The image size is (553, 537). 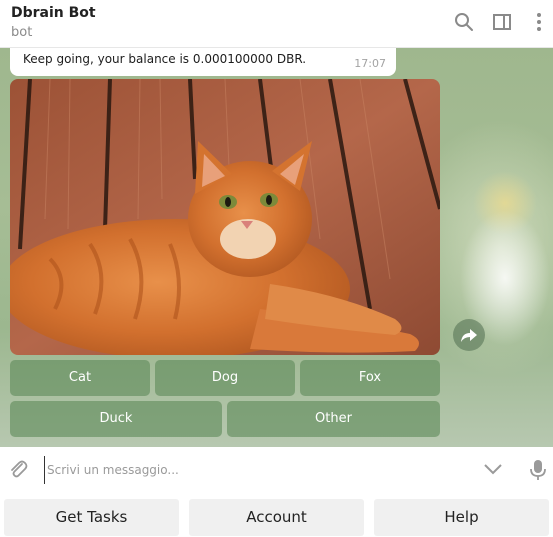 What do you see at coordinates (493, 469) in the screenshot?
I see `chevron-down-icon` at bounding box center [493, 469].